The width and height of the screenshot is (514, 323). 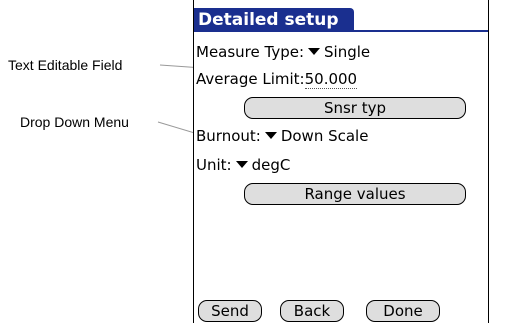 What do you see at coordinates (250, 52) in the screenshot?
I see `measure-type-label: Measure Type:` at bounding box center [250, 52].